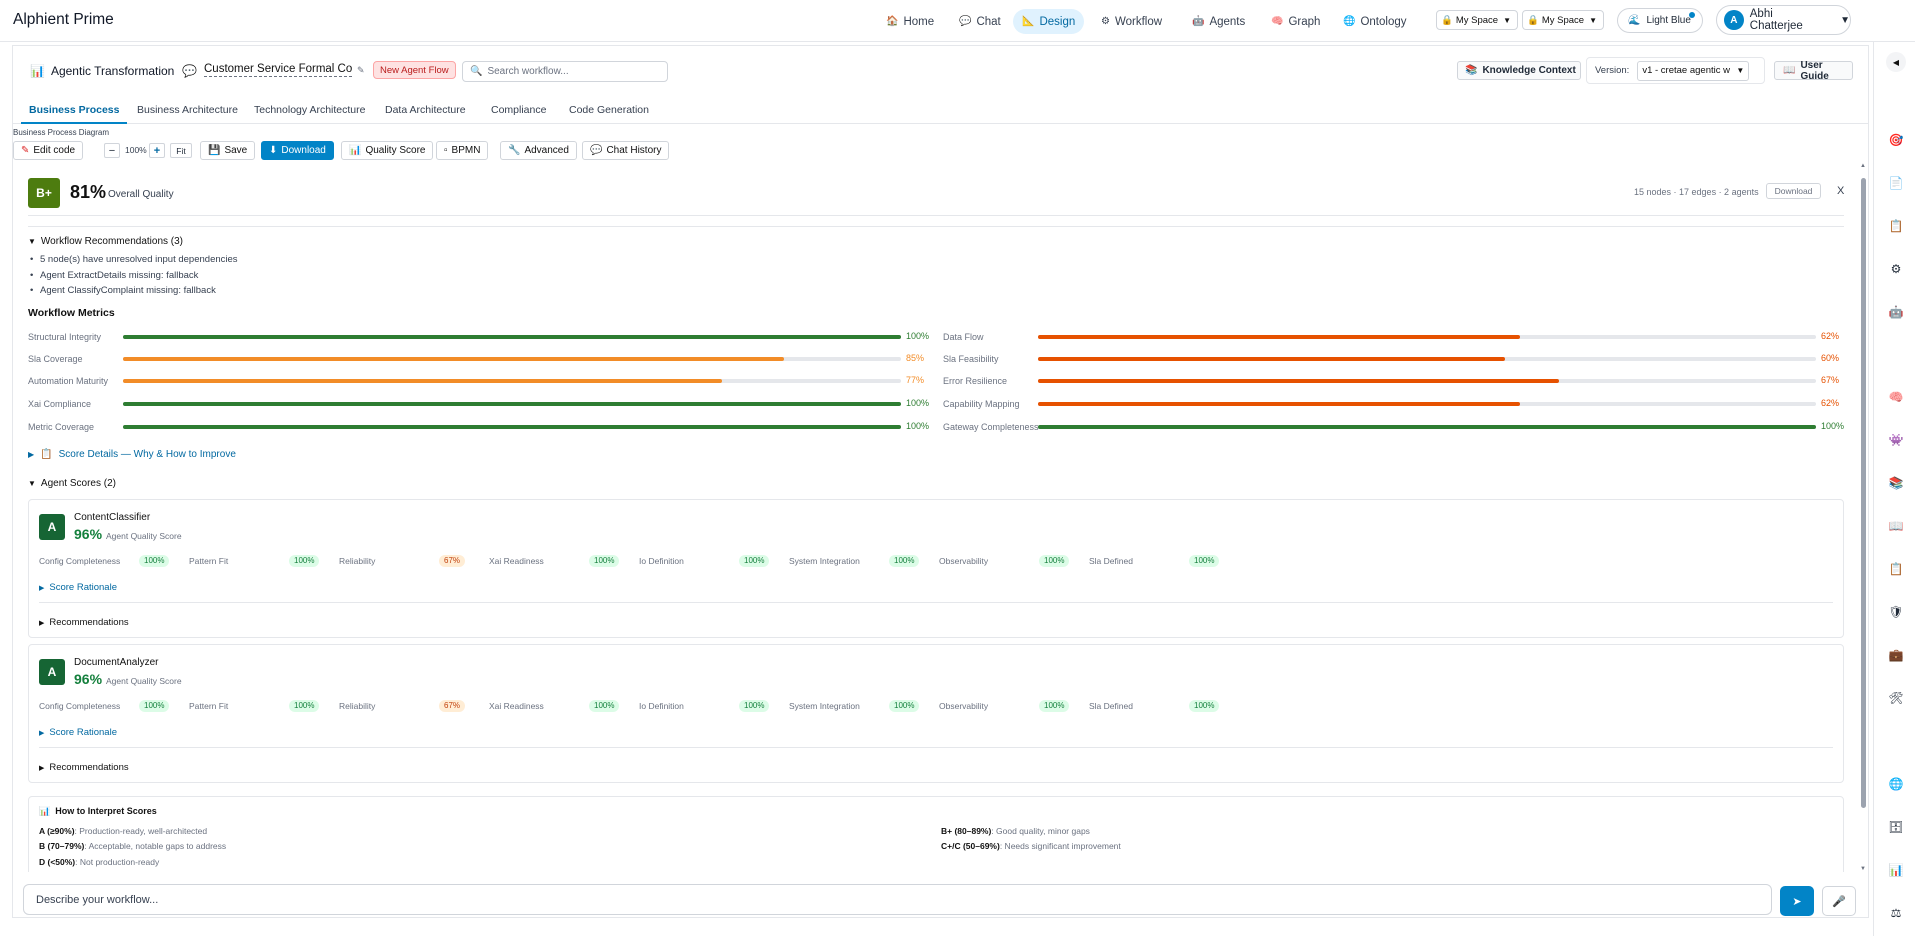  What do you see at coordinates (1797, 901) in the screenshot?
I see `send-button: ➤` at bounding box center [1797, 901].